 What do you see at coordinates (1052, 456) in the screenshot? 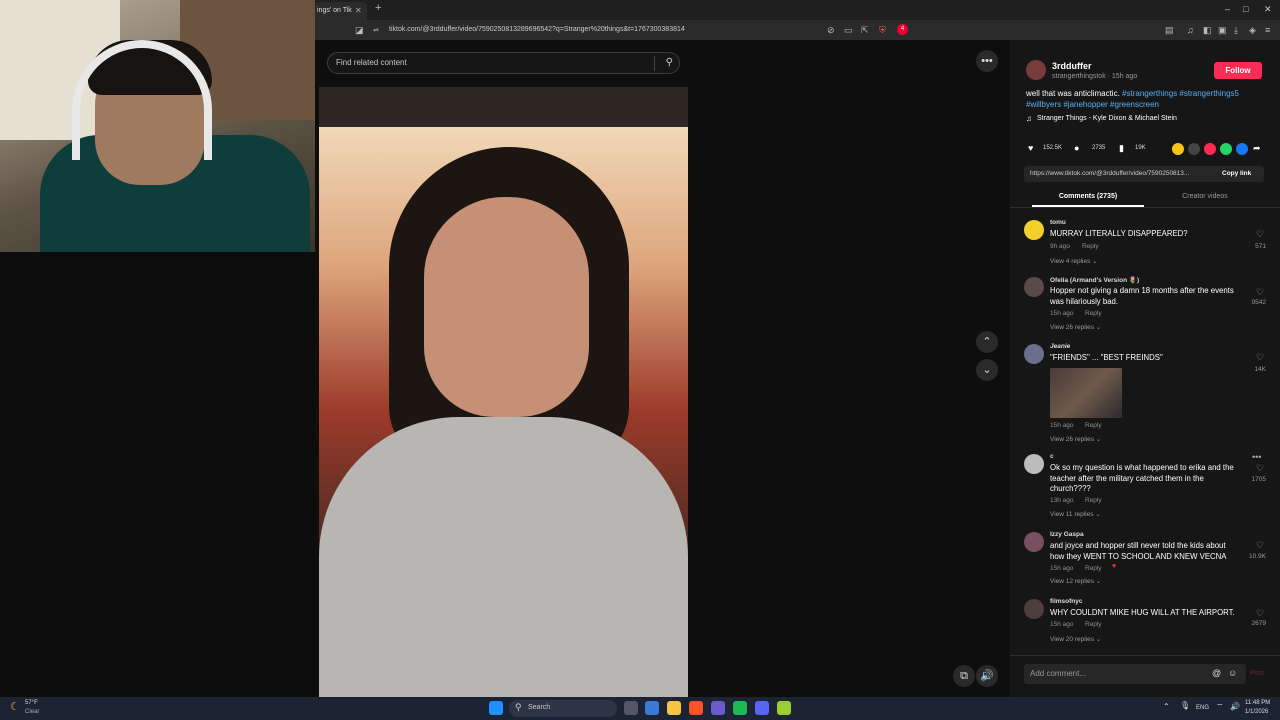
I see `comment-author: c` at bounding box center [1052, 456].